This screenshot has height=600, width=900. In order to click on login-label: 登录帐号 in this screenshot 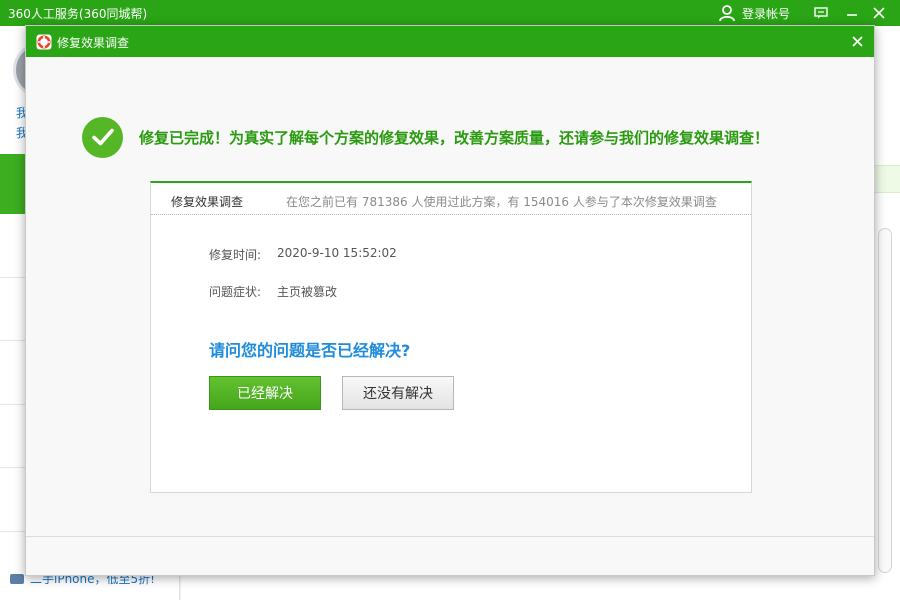, I will do `click(766, 13)`.